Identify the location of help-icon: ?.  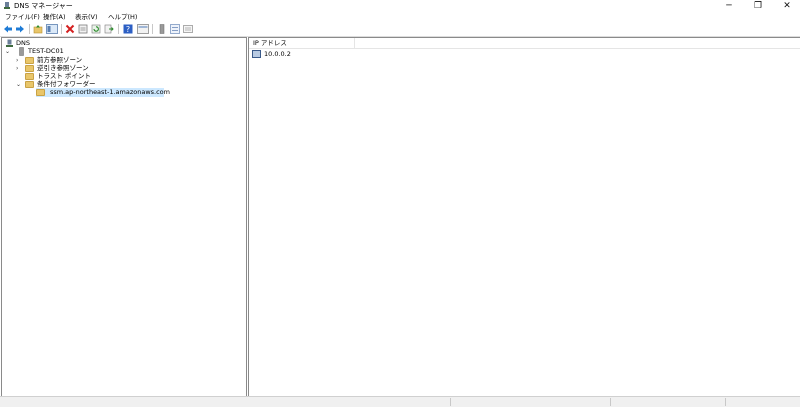
(128, 29).